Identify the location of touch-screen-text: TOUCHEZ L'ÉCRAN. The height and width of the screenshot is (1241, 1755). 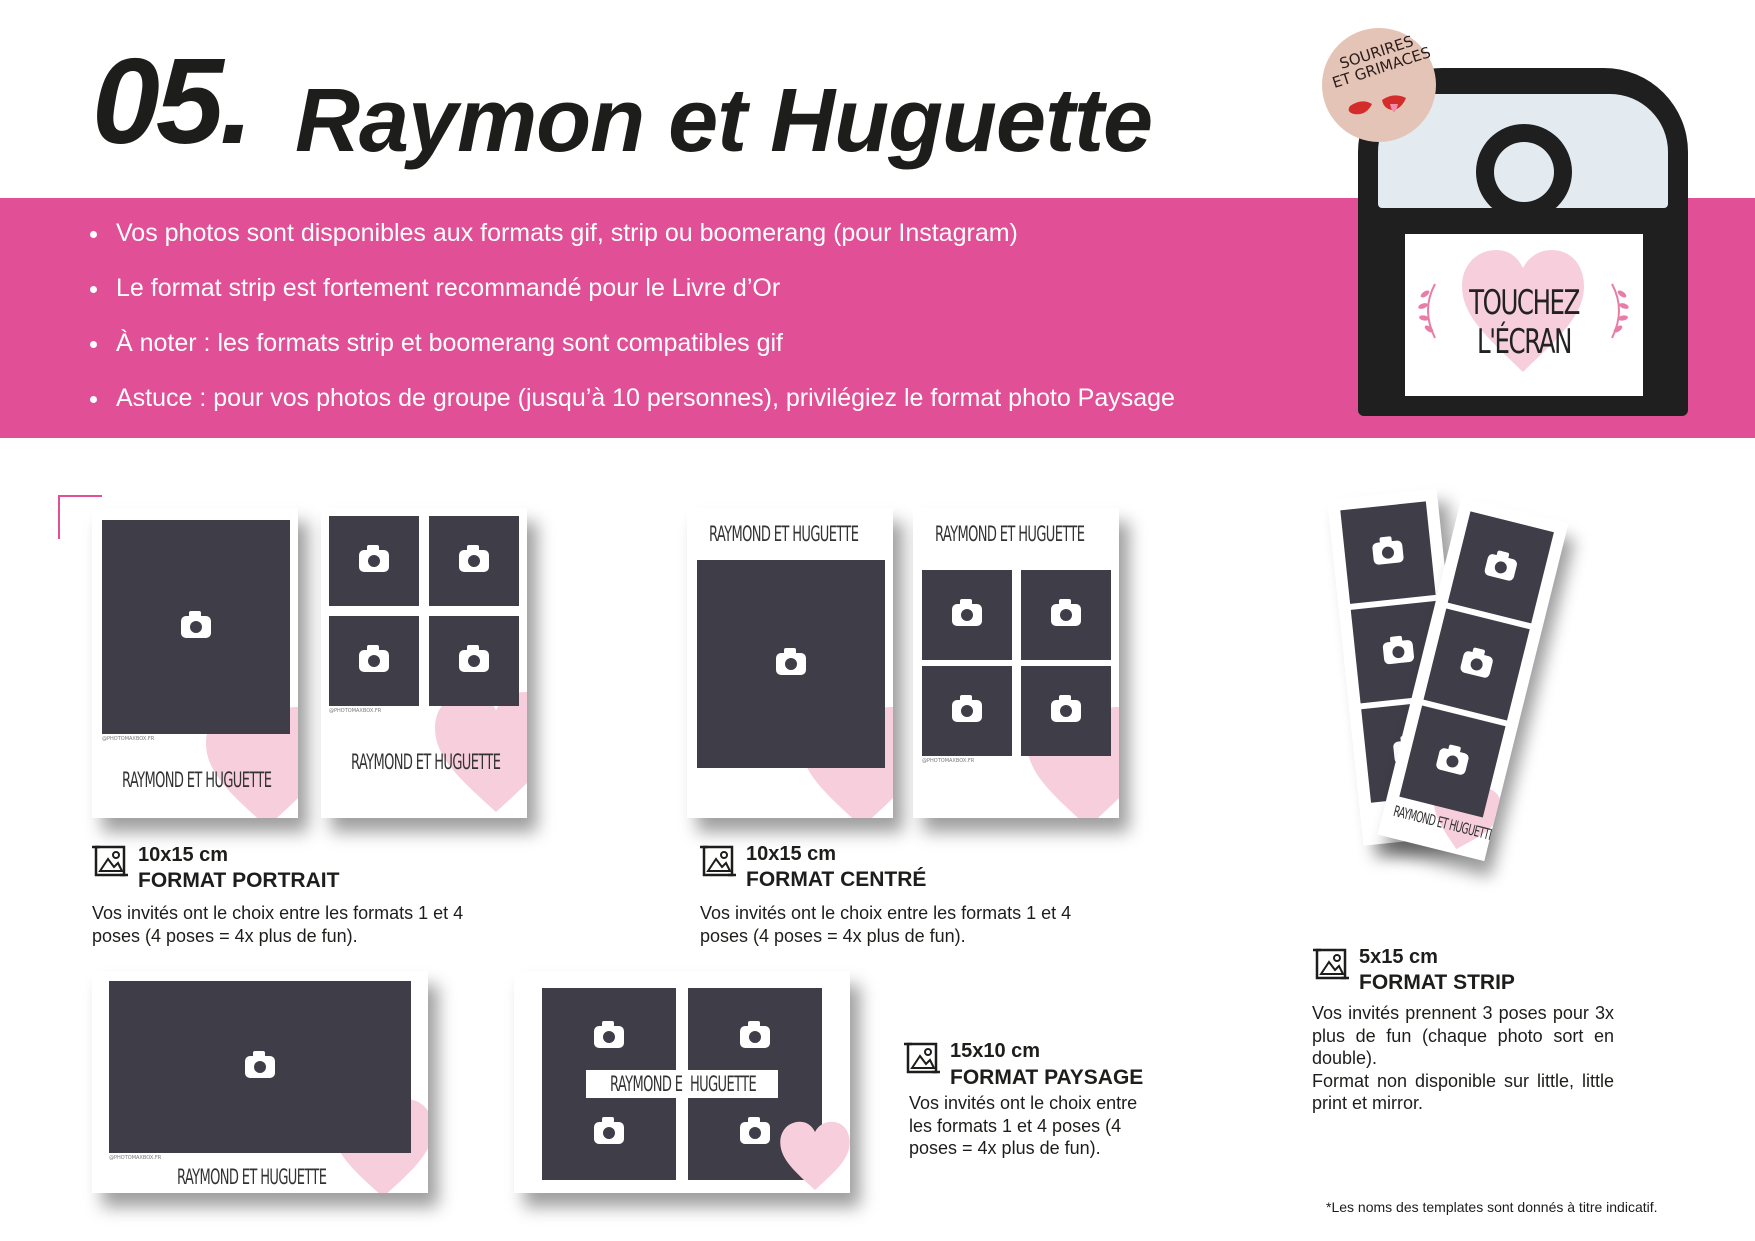
(1523, 323).